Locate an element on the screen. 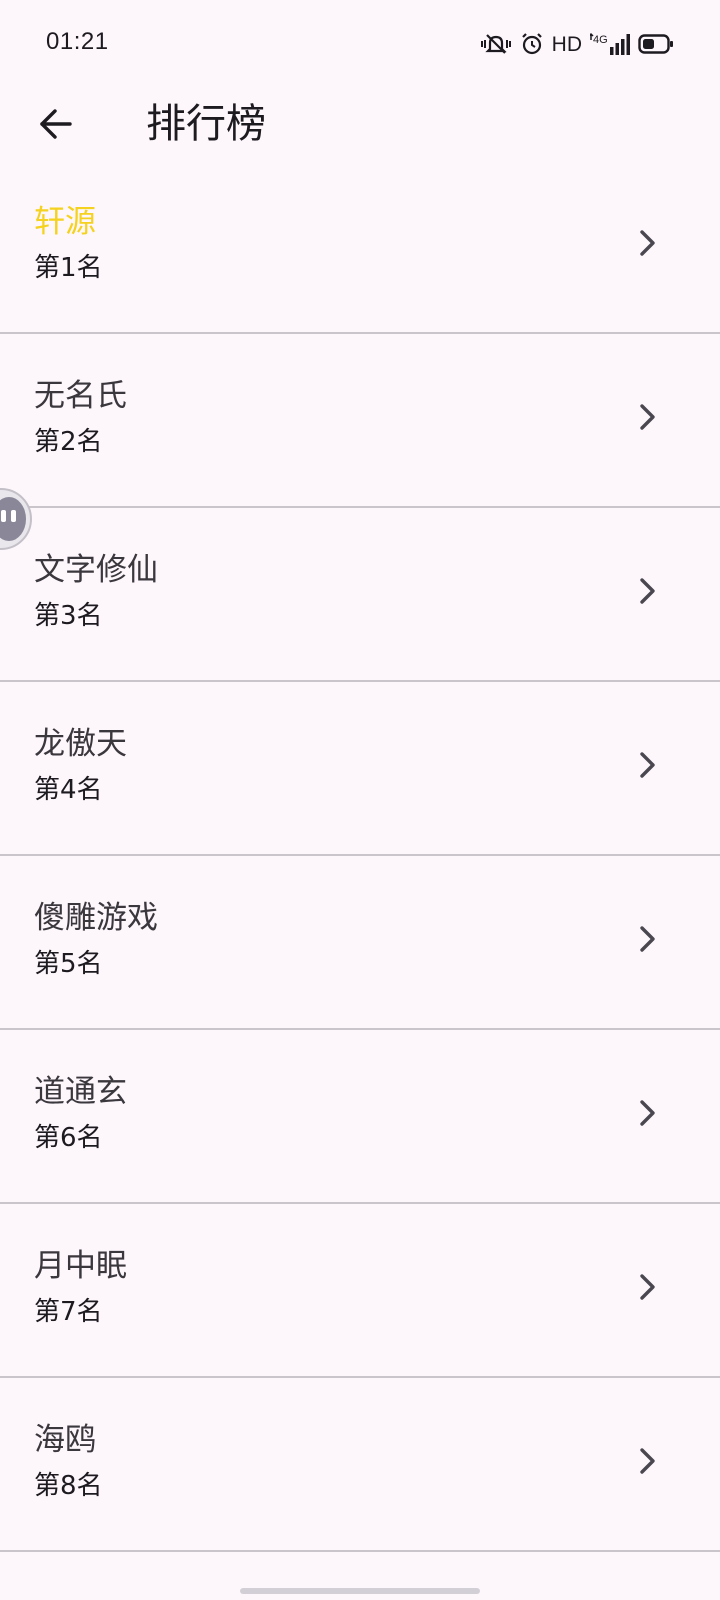 The height and width of the screenshot is (1600, 720). hd-icon: HD is located at coordinates (566, 44).